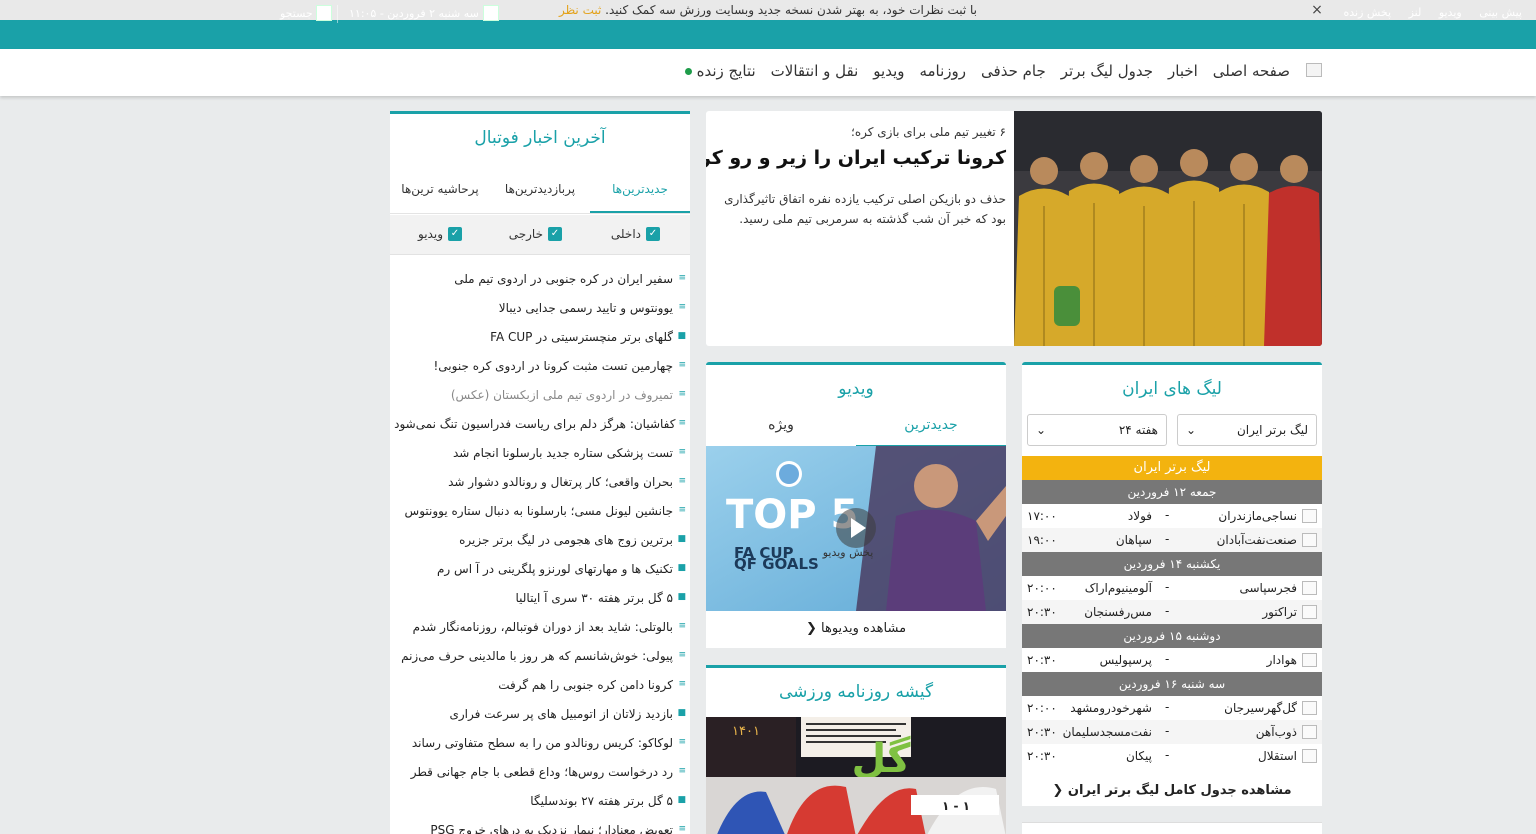  I want to click on tab-video-featured: ویژه, so click(781, 432).